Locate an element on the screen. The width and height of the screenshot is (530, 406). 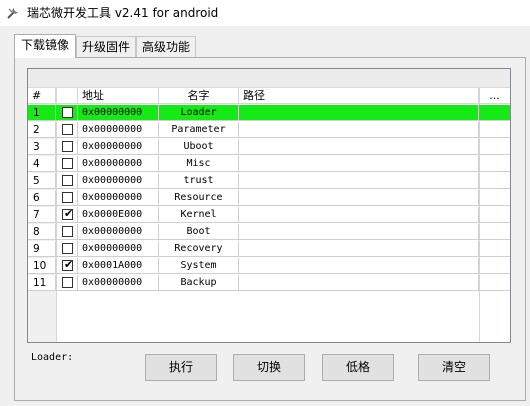
row-name: Misc is located at coordinates (199, 164).